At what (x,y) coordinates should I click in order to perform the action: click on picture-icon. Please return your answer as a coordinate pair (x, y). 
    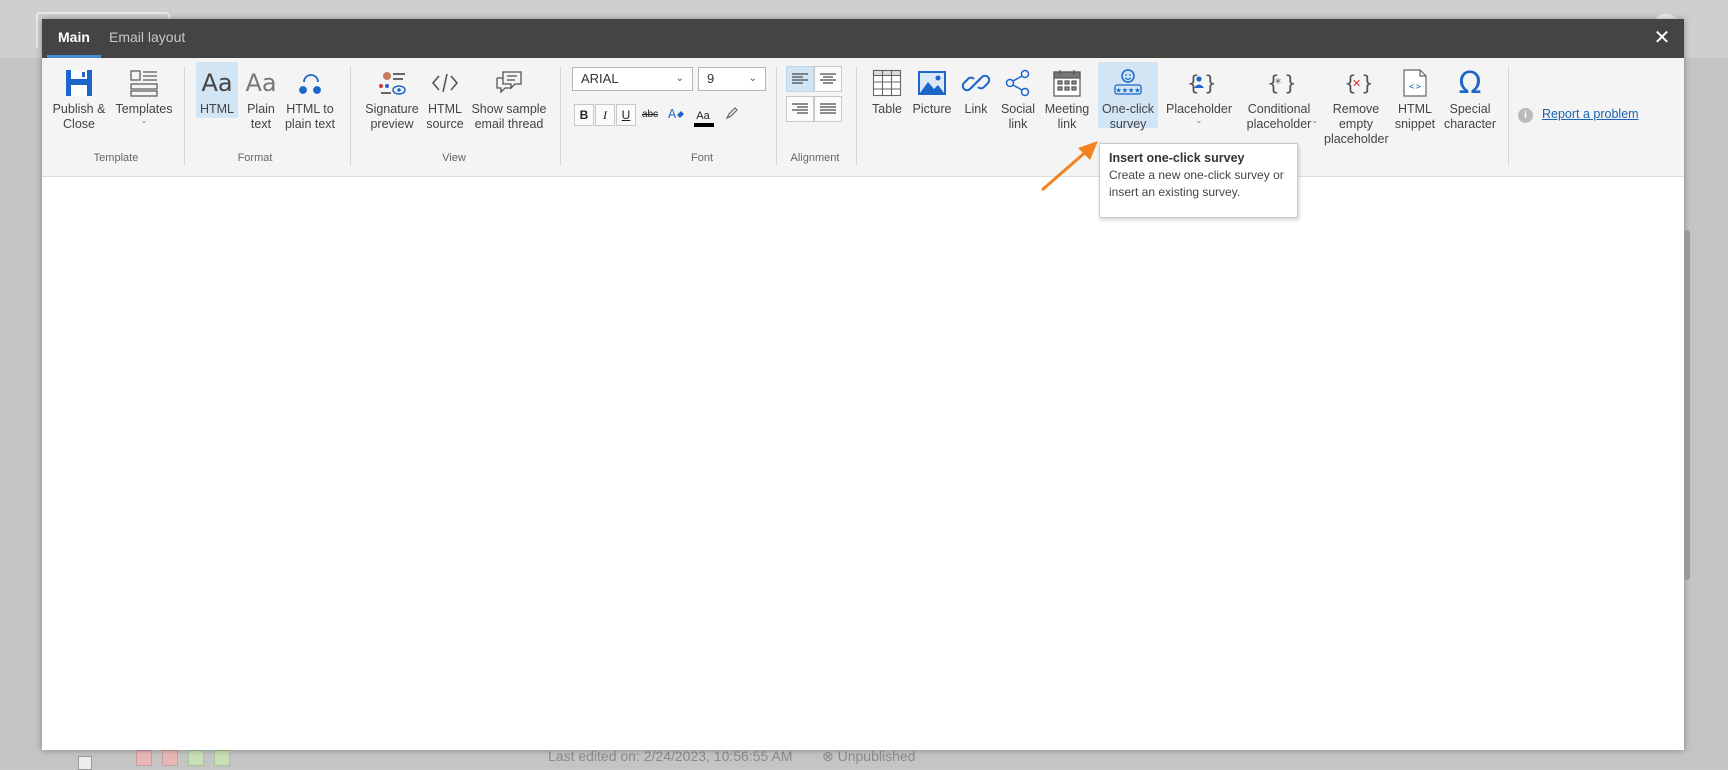
    Looking at the image, I should click on (932, 83).